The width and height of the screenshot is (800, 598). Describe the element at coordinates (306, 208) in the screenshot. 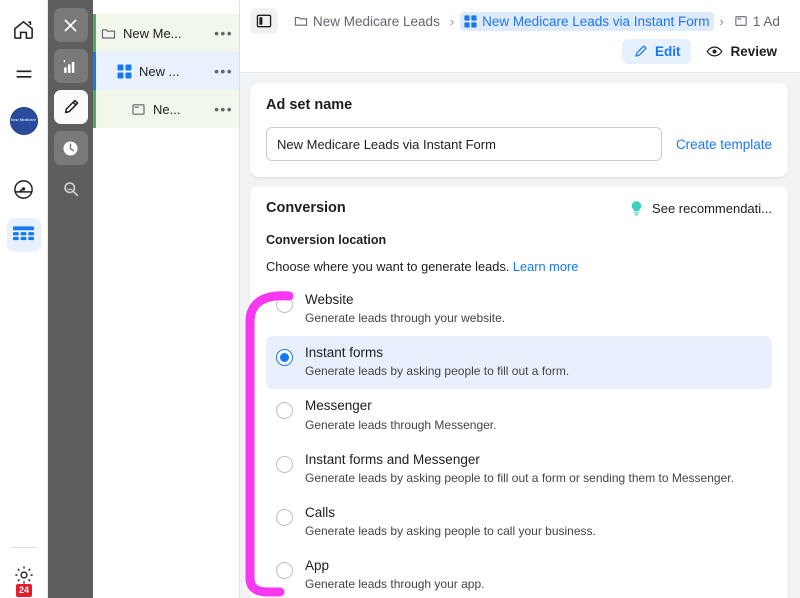

I see `conversion-title: Conversion` at that location.